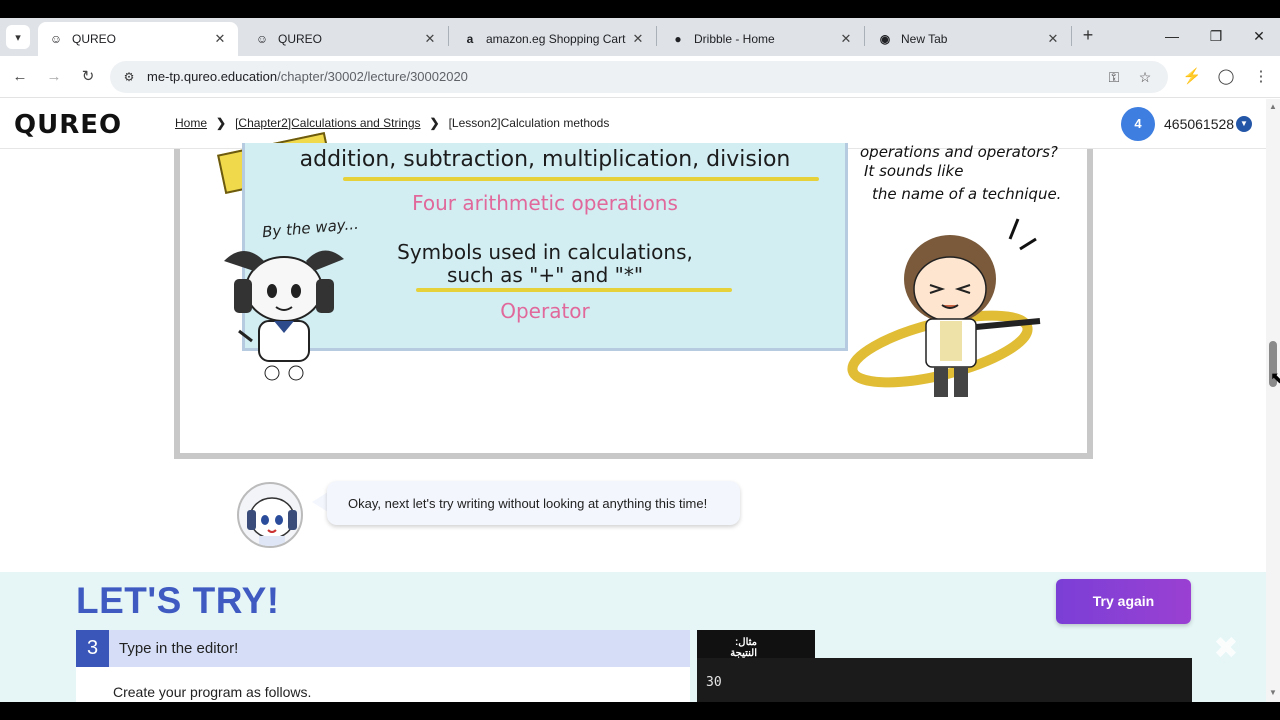  I want to click on minimize-icon: —, so click(1172, 36).